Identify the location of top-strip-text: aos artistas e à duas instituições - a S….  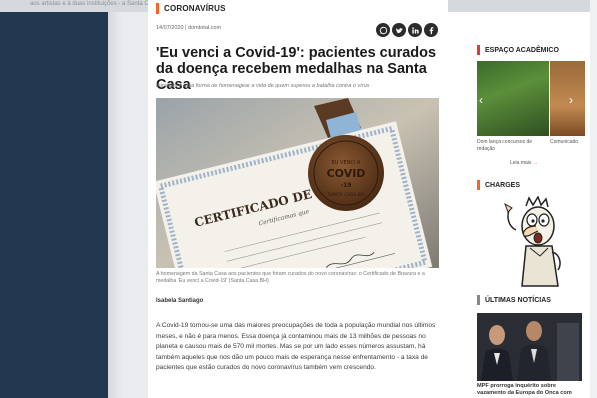
(92, 4).